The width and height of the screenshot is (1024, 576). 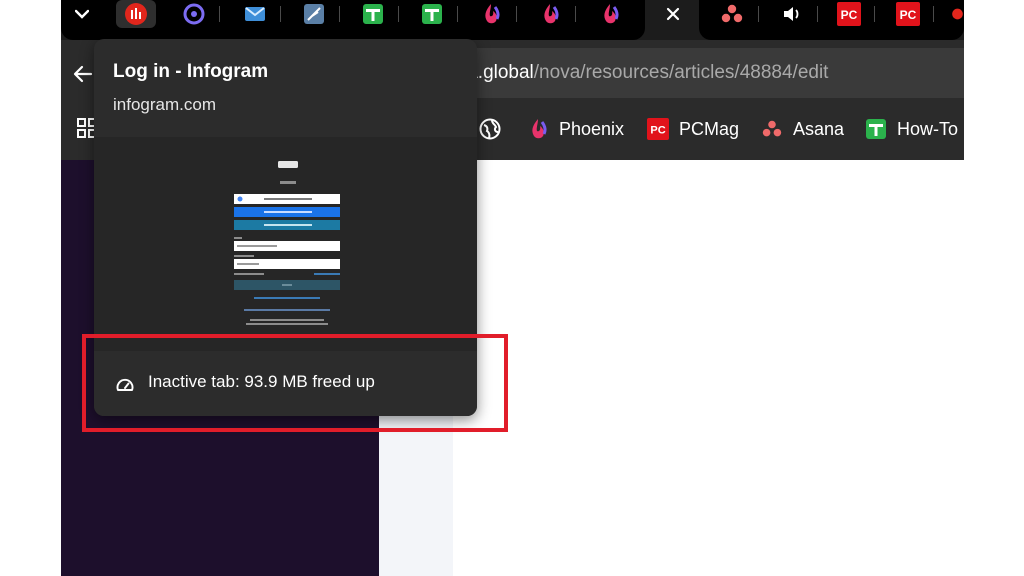 I want to click on bookmark-phoenix: Phoenix, so click(x=575, y=129).